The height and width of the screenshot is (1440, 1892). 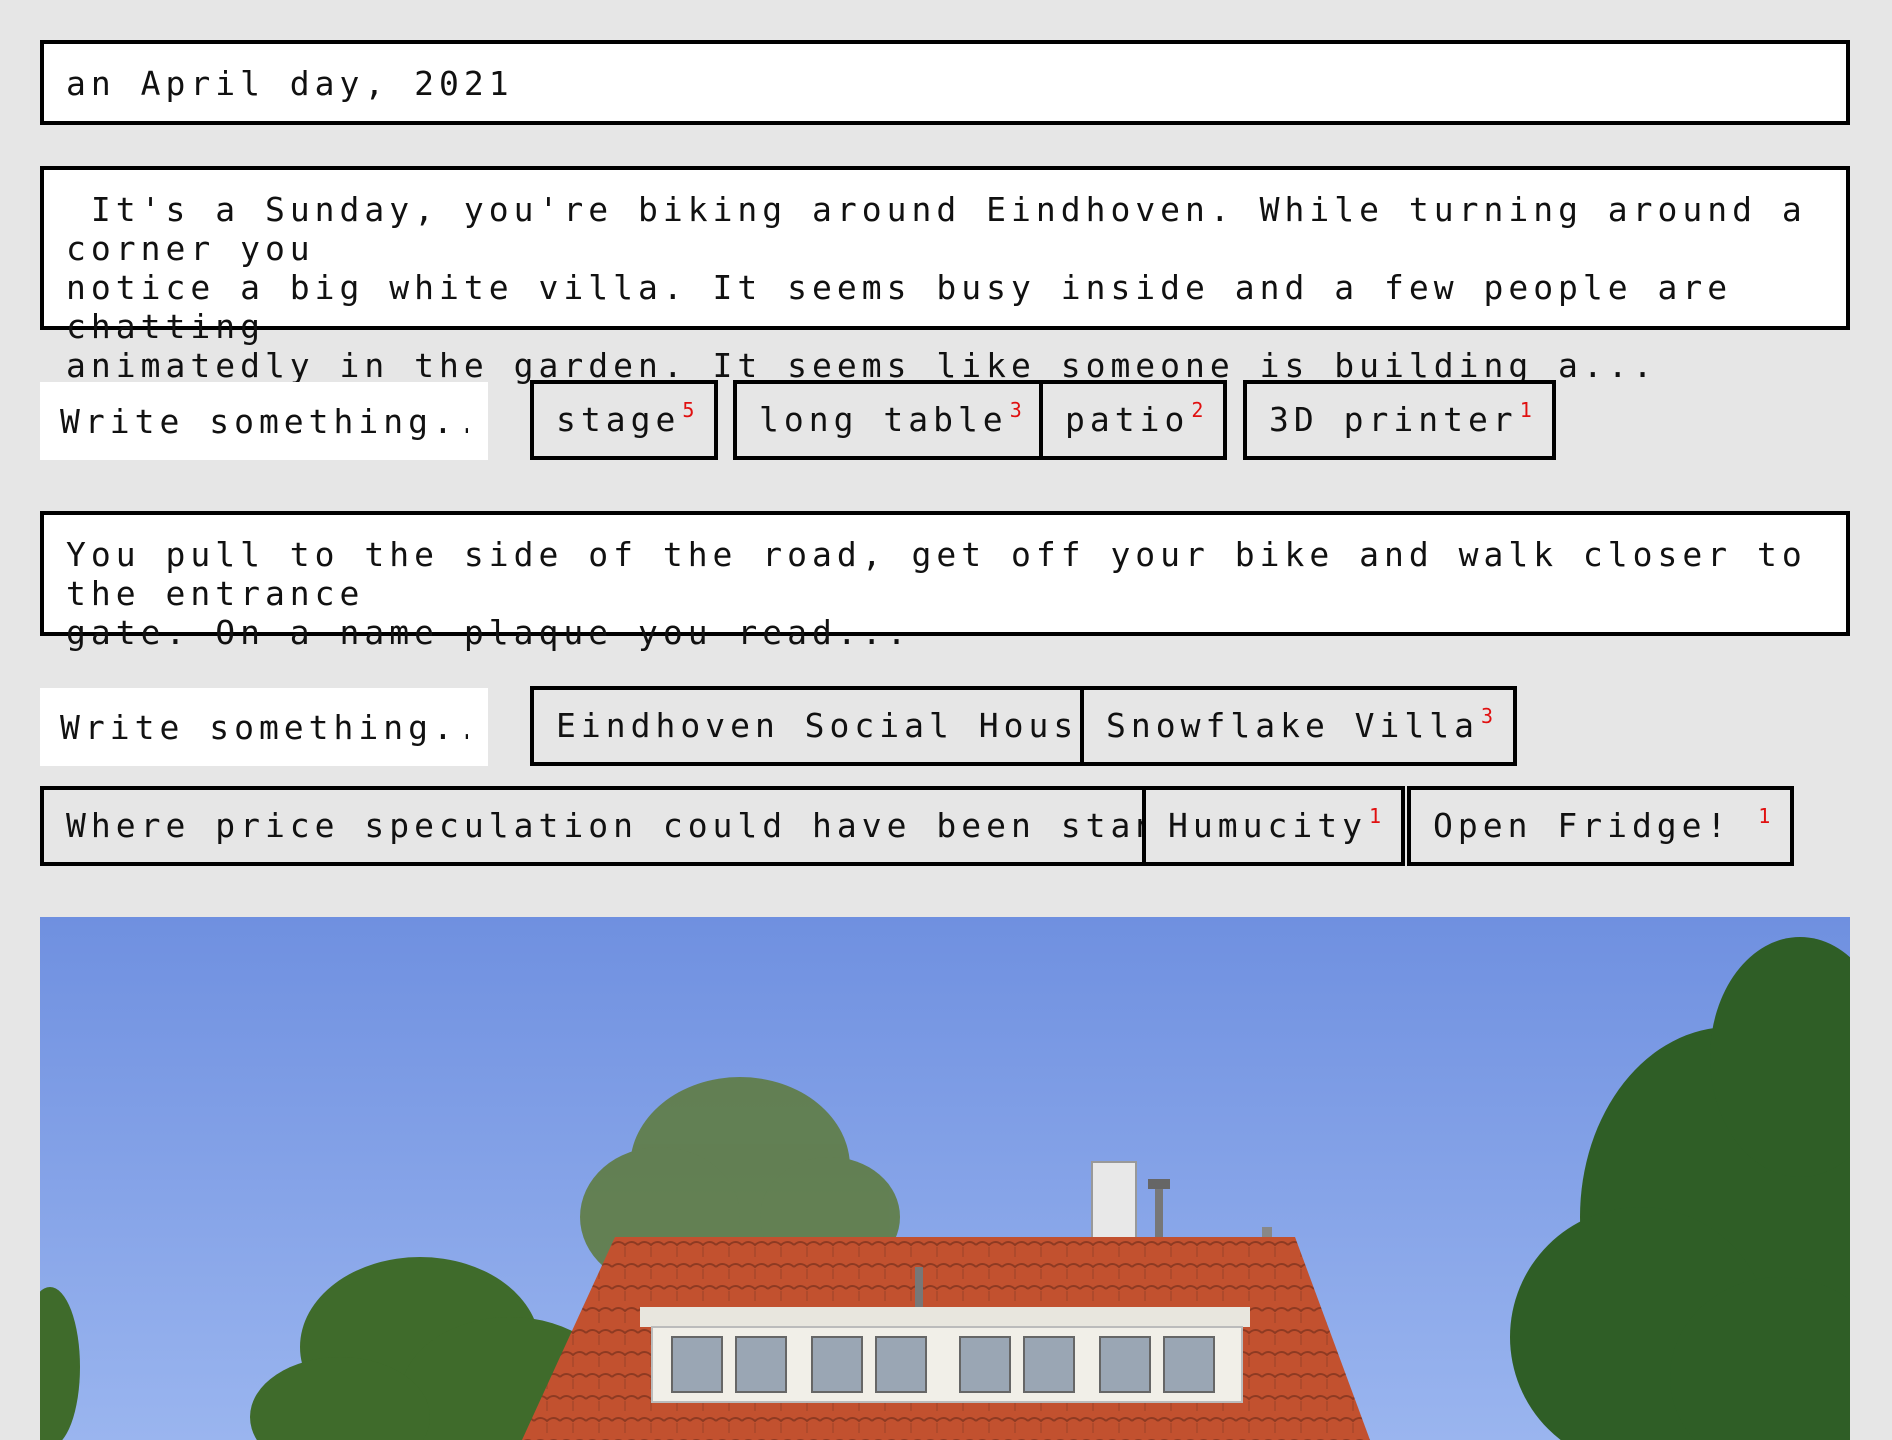 What do you see at coordinates (688, 410) in the screenshot?
I see `chip-count: 5` at bounding box center [688, 410].